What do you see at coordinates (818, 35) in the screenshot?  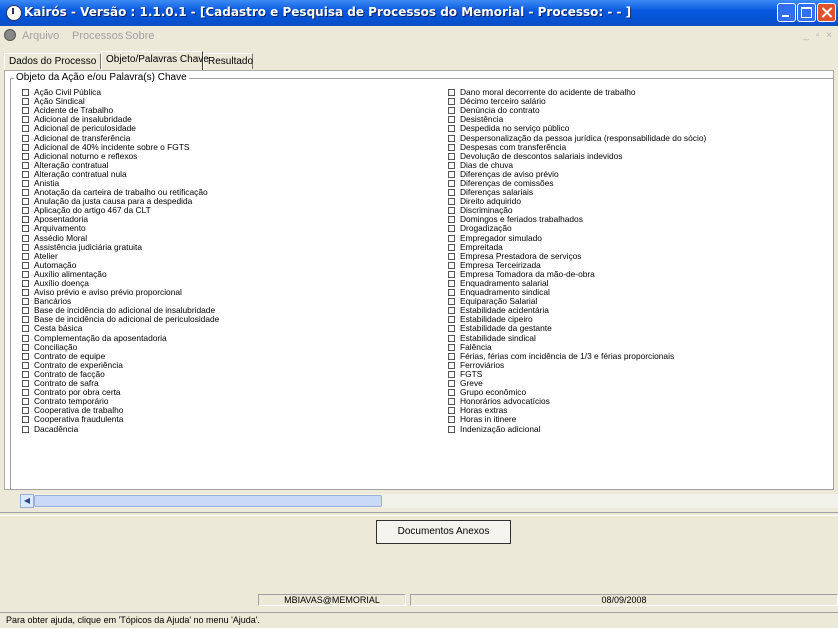 I see `mdi-window-controls: _ ▫ ×` at bounding box center [818, 35].